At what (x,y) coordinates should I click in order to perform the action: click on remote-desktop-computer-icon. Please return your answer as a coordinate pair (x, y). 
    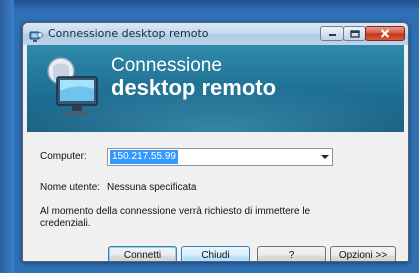
    Looking at the image, I should click on (73, 87).